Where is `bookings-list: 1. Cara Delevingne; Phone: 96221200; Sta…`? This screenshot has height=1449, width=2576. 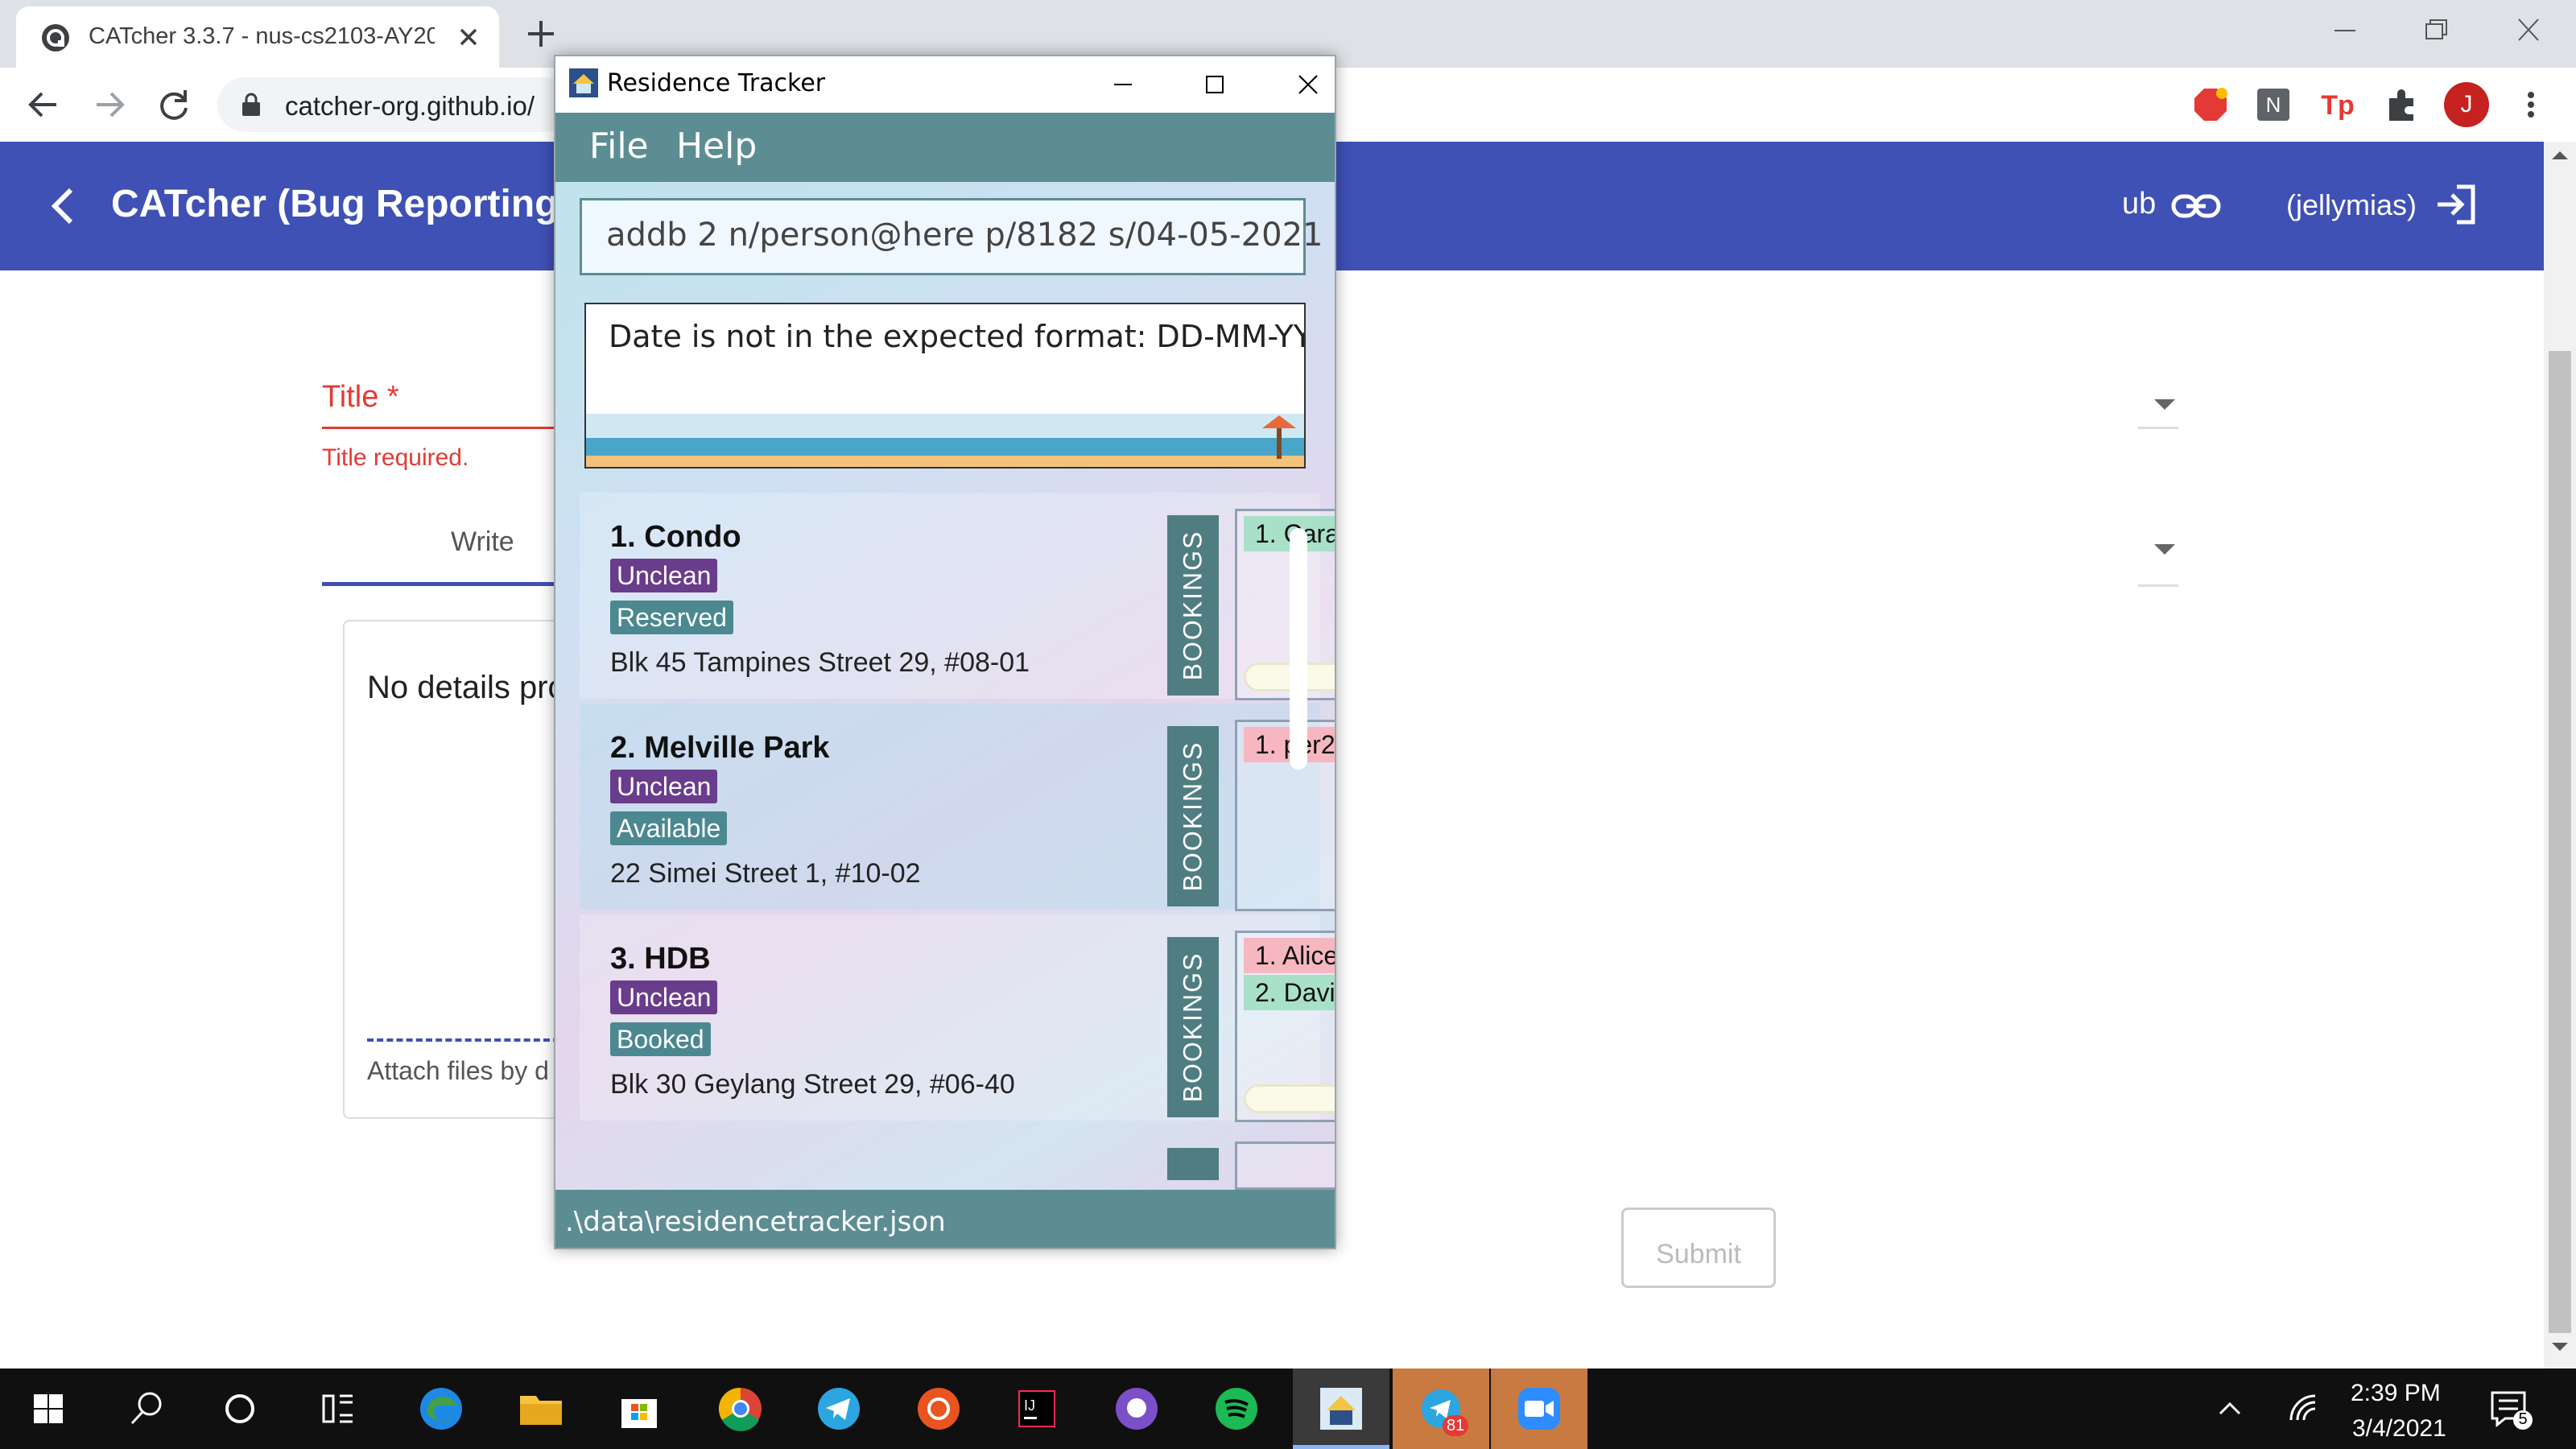
bookings-list: 1. Cara Delevingne; Phone: 96221200; Sta… is located at coordinates (1285, 604).